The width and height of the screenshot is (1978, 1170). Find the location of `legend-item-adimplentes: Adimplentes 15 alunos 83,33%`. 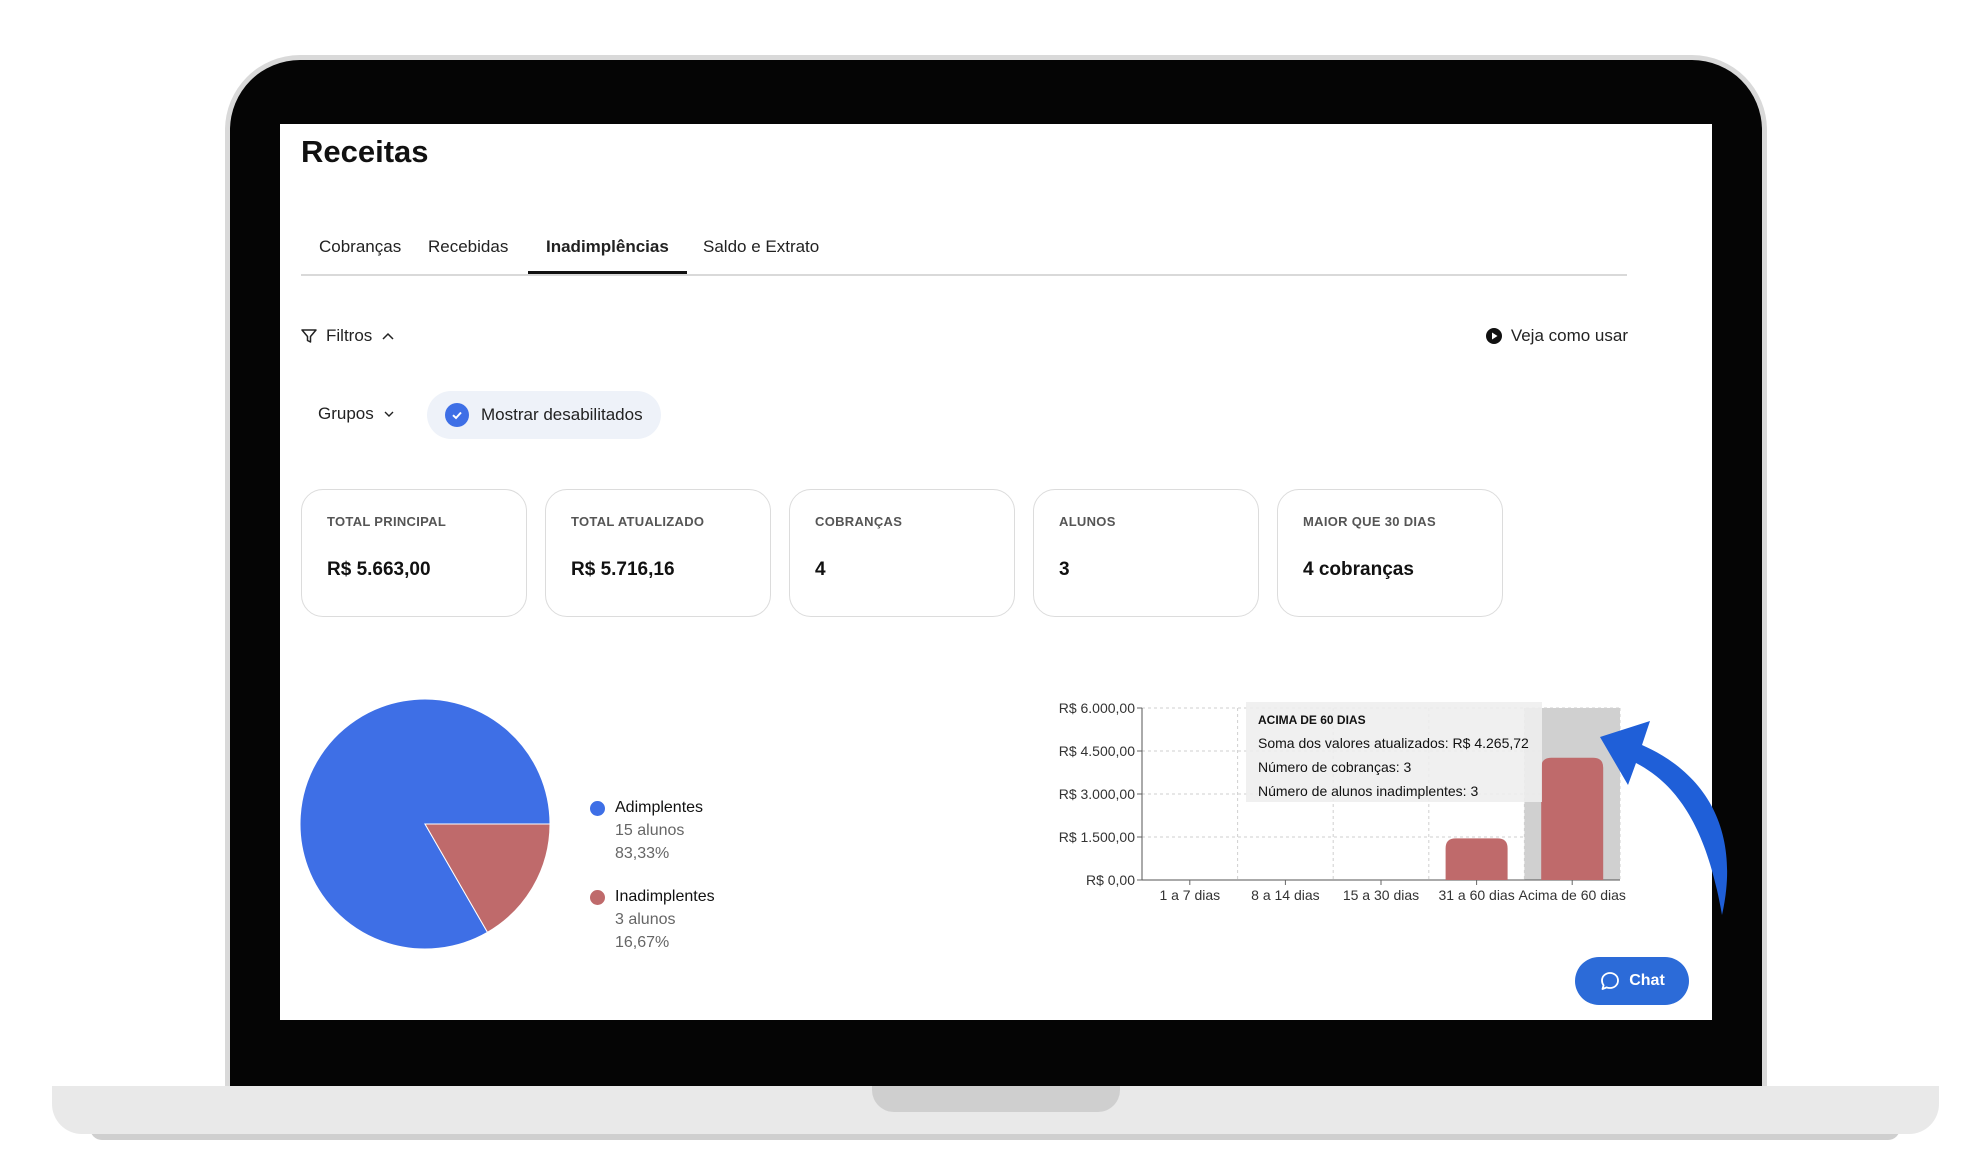

legend-item-adimplentes: Adimplentes 15 alunos 83,33% is located at coordinates (652, 830).